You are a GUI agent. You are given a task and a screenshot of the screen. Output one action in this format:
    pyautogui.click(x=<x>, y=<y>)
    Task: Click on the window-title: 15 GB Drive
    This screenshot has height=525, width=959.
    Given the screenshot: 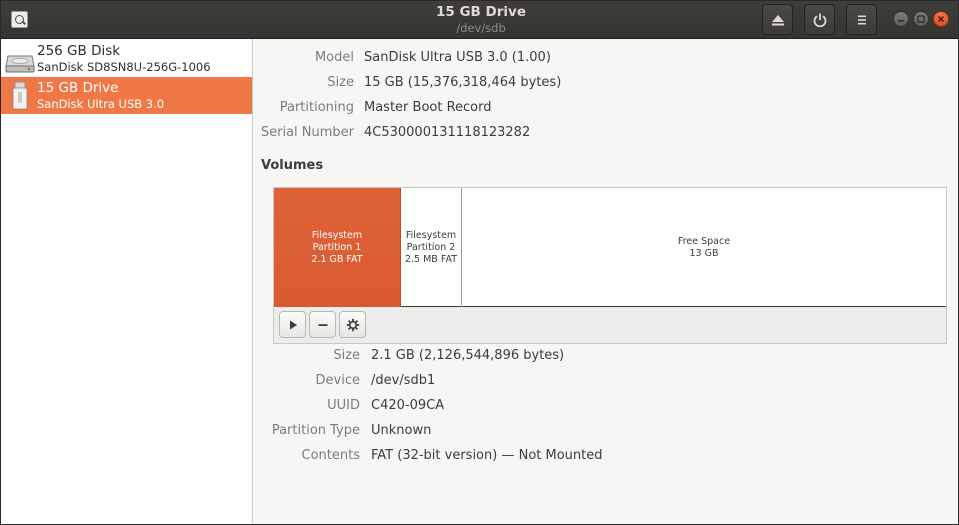 What is the action you would take?
    pyautogui.click(x=480, y=12)
    